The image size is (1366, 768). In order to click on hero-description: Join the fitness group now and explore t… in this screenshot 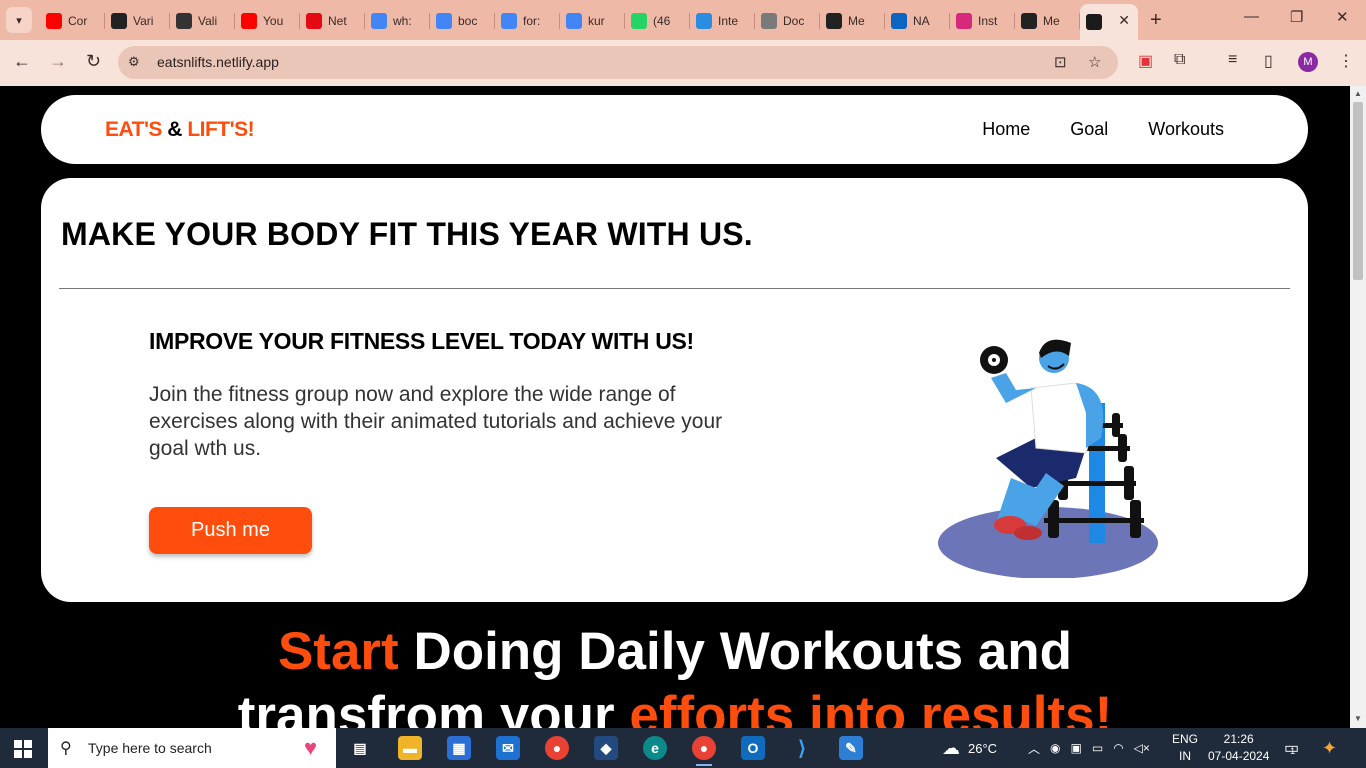, I will do `click(436, 421)`.